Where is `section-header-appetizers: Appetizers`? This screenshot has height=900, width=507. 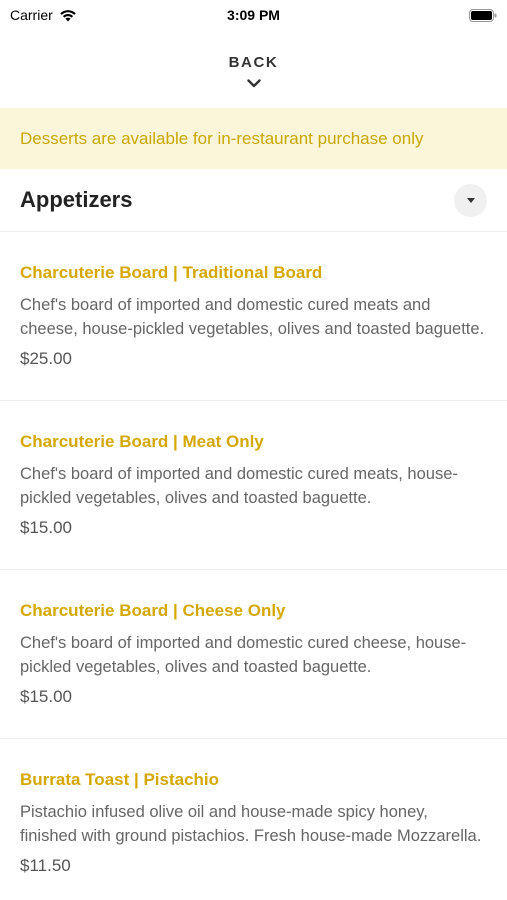 section-header-appetizers: Appetizers is located at coordinates (253, 200).